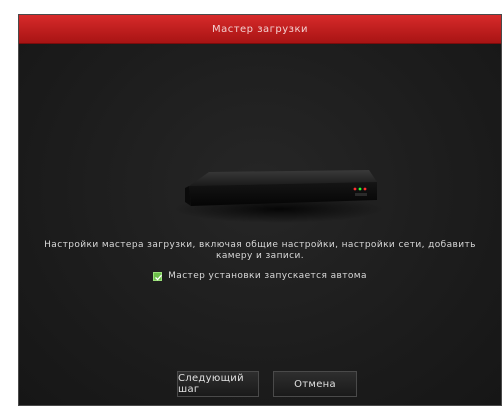 This screenshot has width=502, height=406. I want to click on title-bar: Мастер загрузки, so click(260, 29).